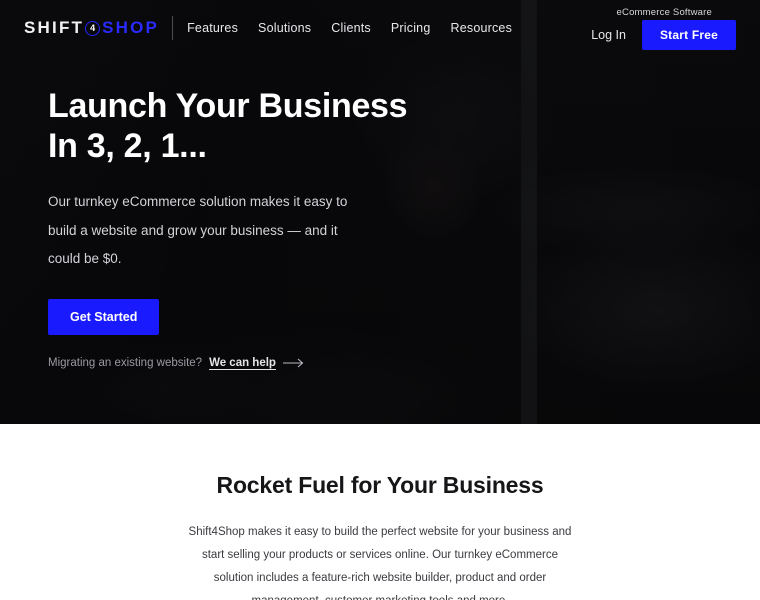 This screenshot has height=600, width=760. What do you see at coordinates (104, 317) in the screenshot?
I see `get-started-button: Get Started` at bounding box center [104, 317].